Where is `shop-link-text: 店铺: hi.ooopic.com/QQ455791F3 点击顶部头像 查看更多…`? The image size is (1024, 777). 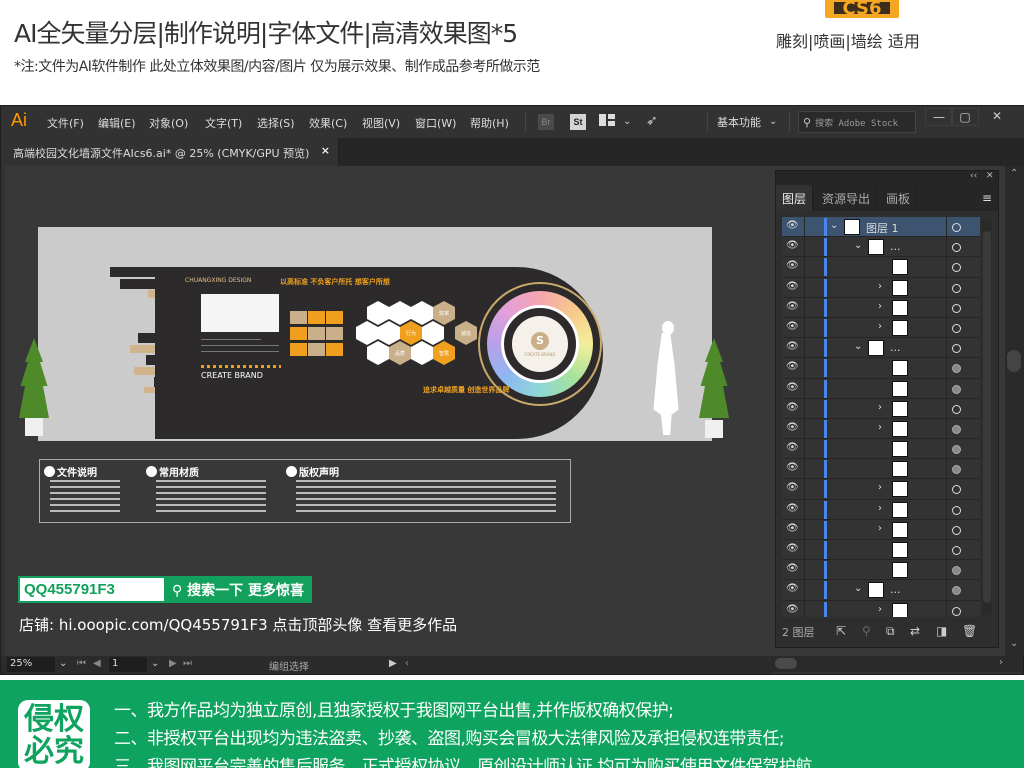
shop-link-text: 店铺: hi.ooopic.com/QQ455791F3 点击顶部头像 查看更多… is located at coordinates (238, 624).